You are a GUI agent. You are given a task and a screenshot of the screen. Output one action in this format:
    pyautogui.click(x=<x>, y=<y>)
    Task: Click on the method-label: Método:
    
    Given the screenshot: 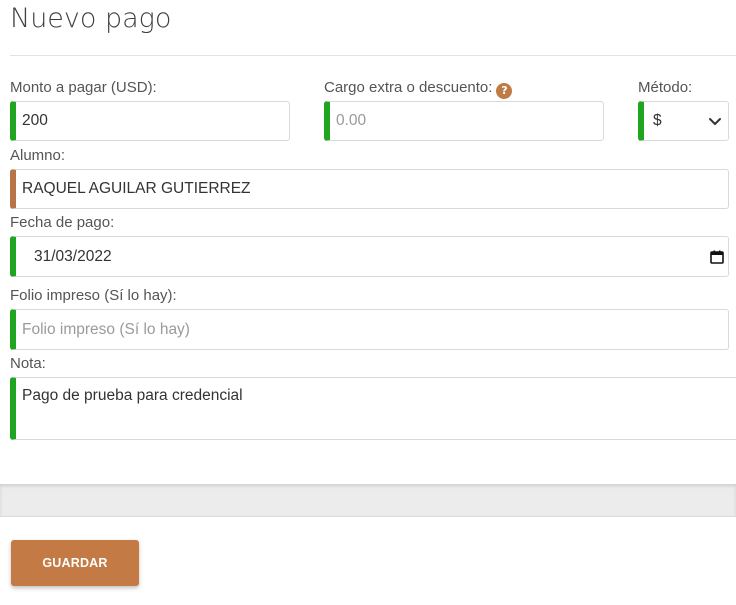 What is the action you would take?
    pyautogui.click(x=665, y=87)
    